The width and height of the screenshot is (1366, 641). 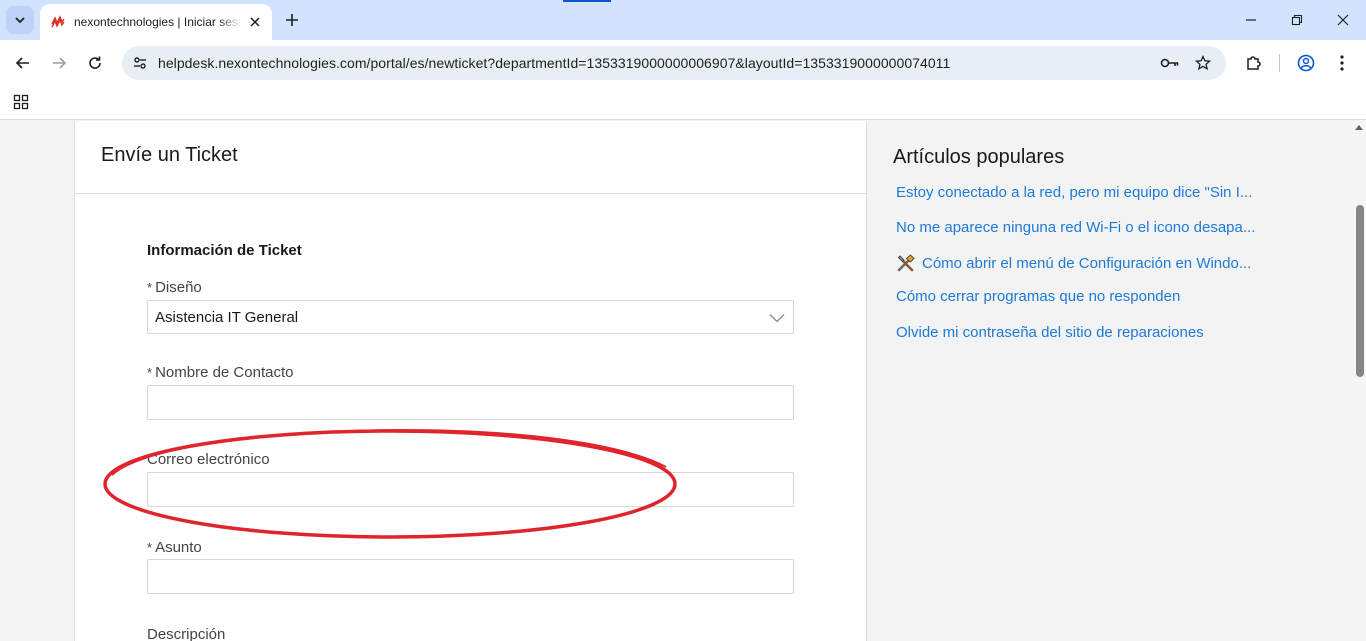 What do you see at coordinates (470, 489) in the screenshot?
I see `email-input` at bounding box center [470, 489].